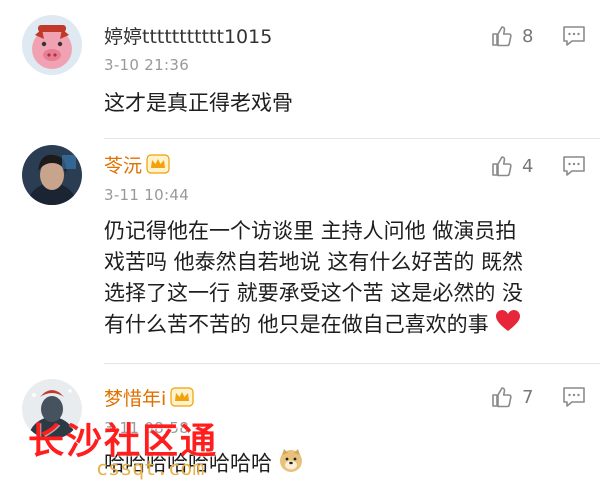 The height and width of the screenshot is (491, 600). Describe the element at coordinates (147, 195) in the screenshot. I see `comment-time: 3-11 10:44` at that location.